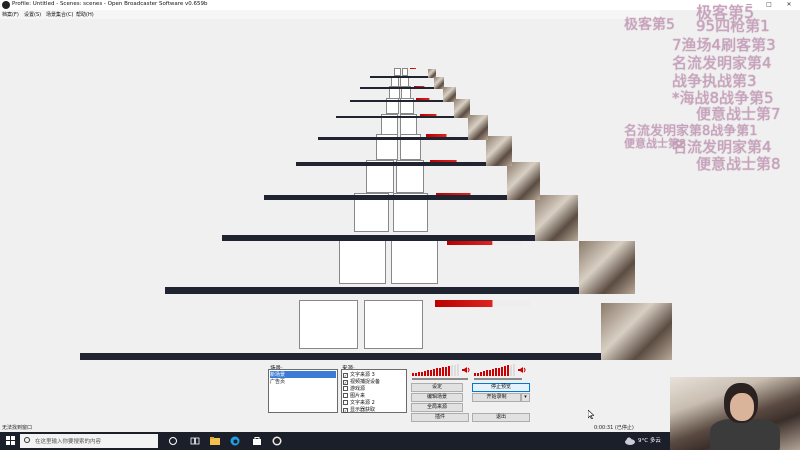  What do you see at coordinates (733, 26) in the screenshot?
I see `overlay-text: 95四枪第1` at bounding box center [733, 26].